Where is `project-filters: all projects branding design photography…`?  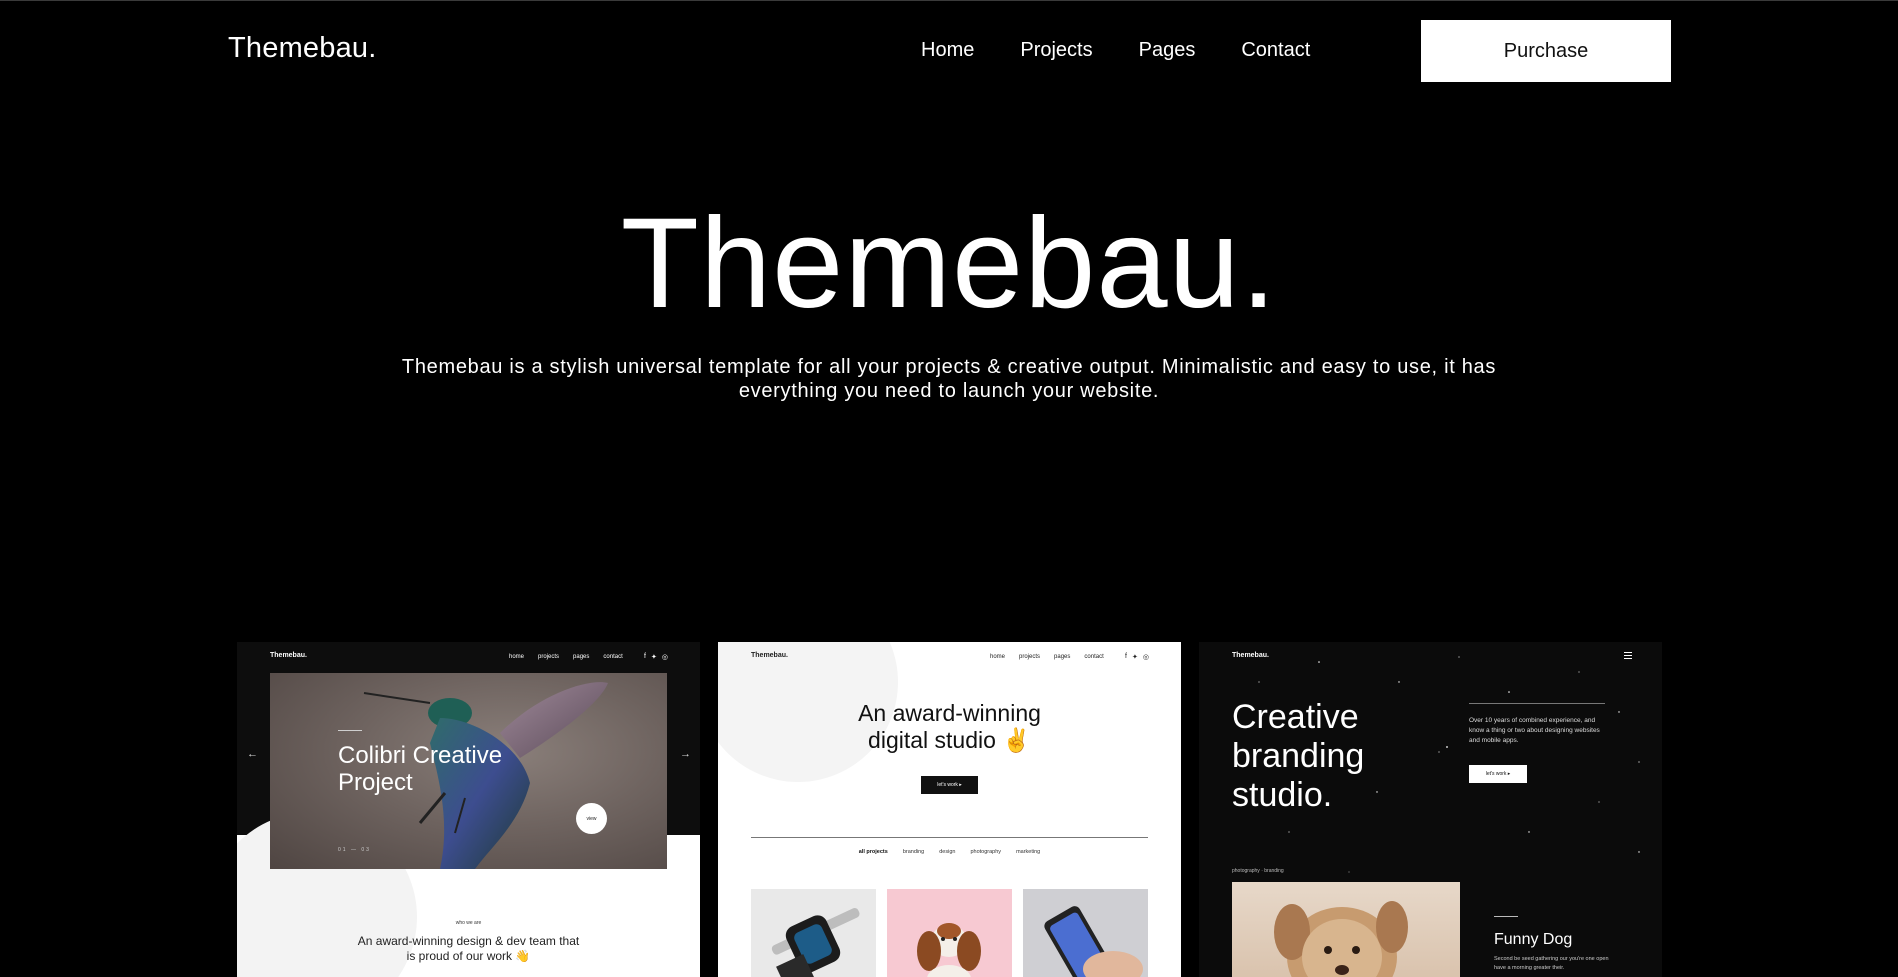
project-filters: all projects branding design photography… is located at coordinates (949, 852).